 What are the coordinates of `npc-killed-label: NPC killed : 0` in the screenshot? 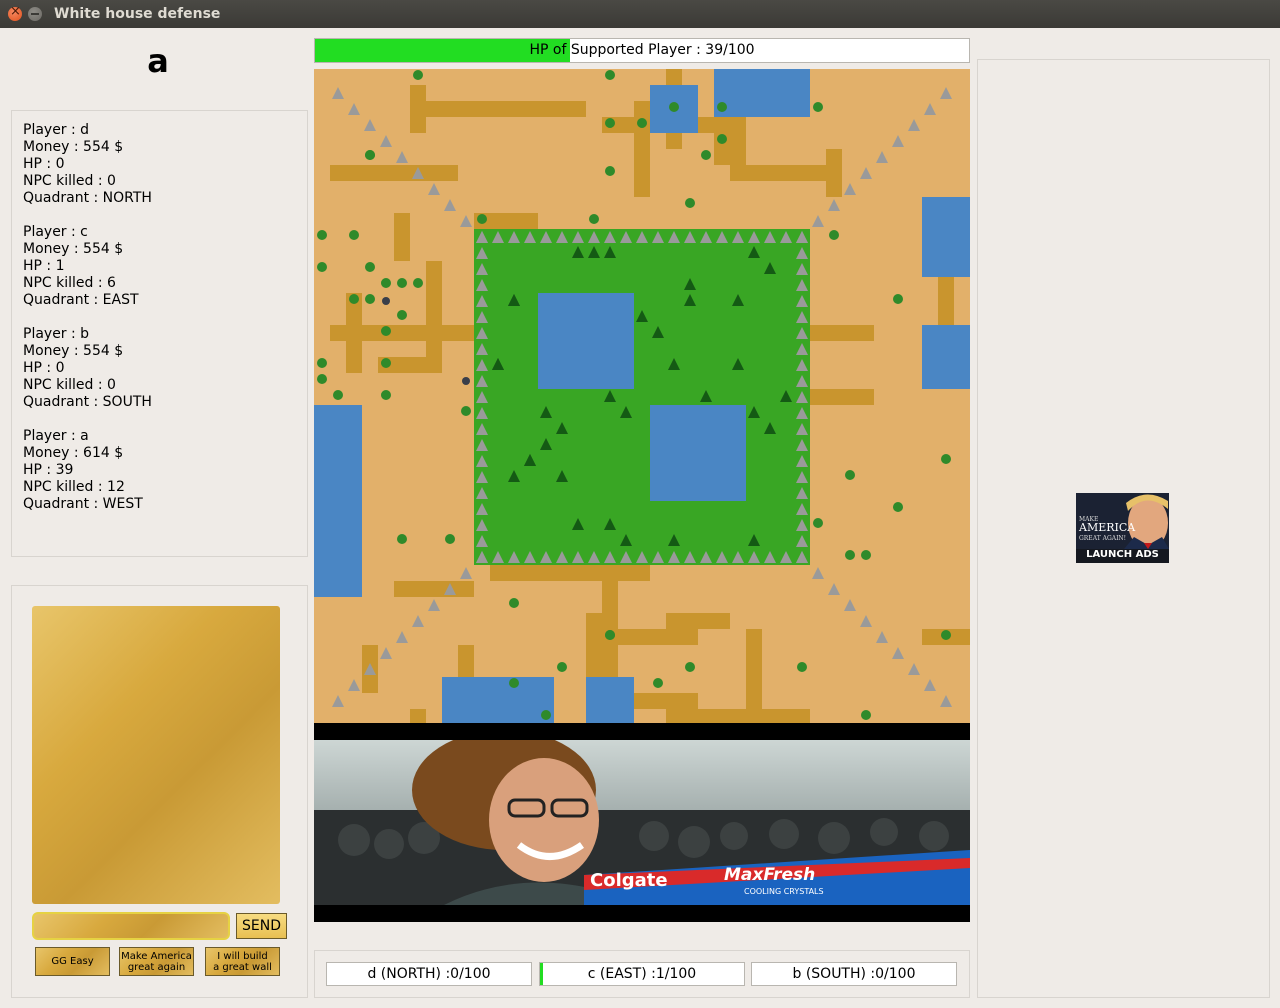 It's located at (69, 385).